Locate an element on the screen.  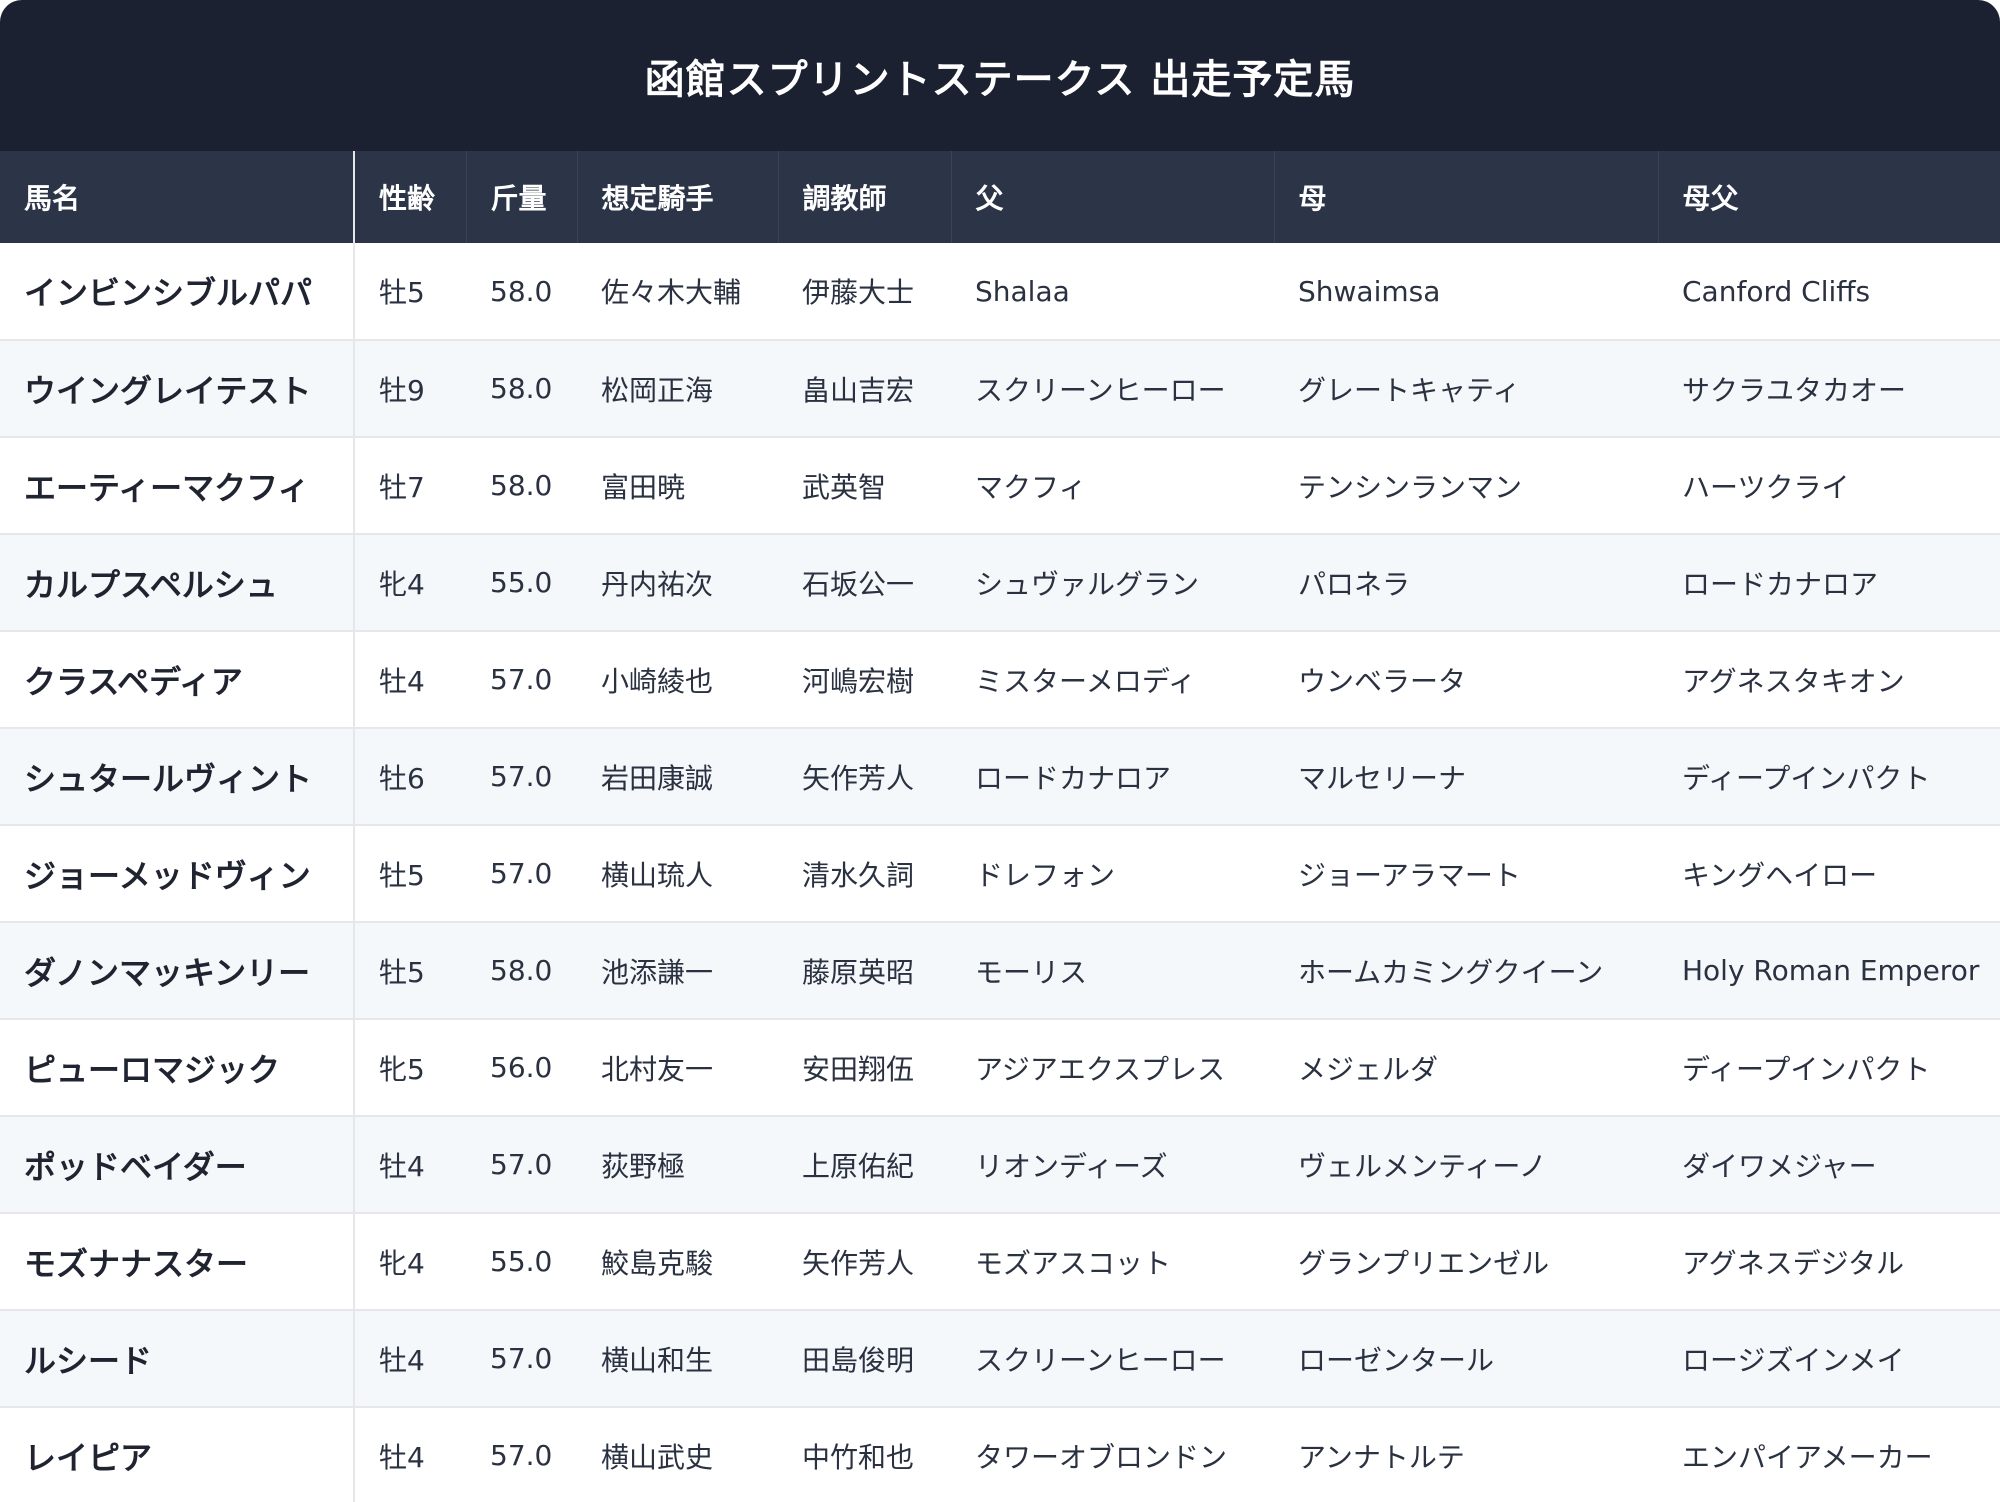
horse-name-cell: ルシード is located at coordinates (177, 1358).